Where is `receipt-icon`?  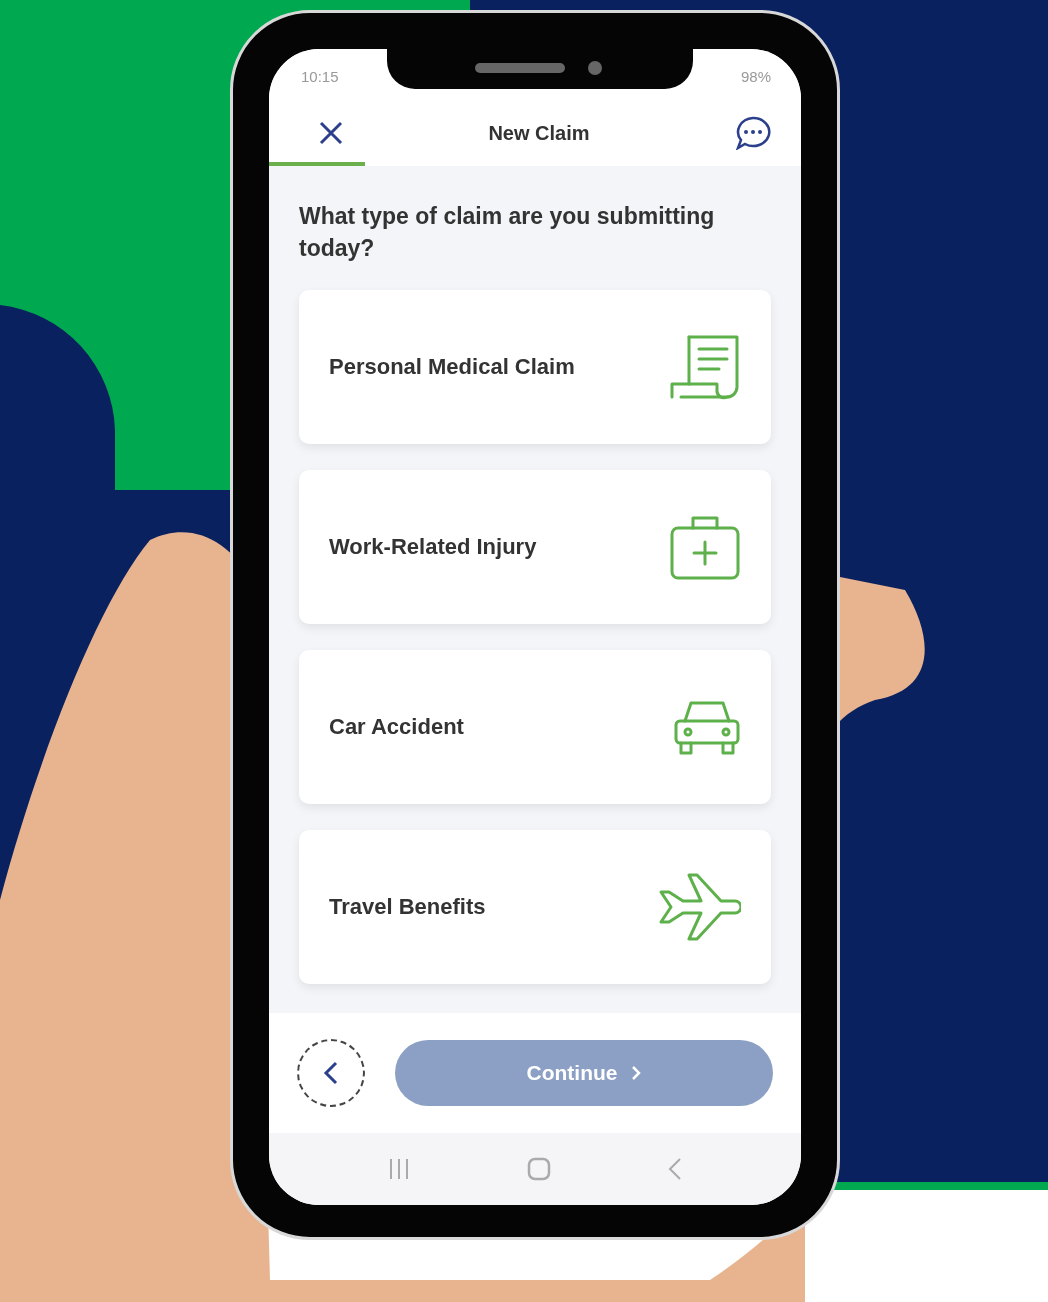 receipt-icon is located at coordinates (705, 367).